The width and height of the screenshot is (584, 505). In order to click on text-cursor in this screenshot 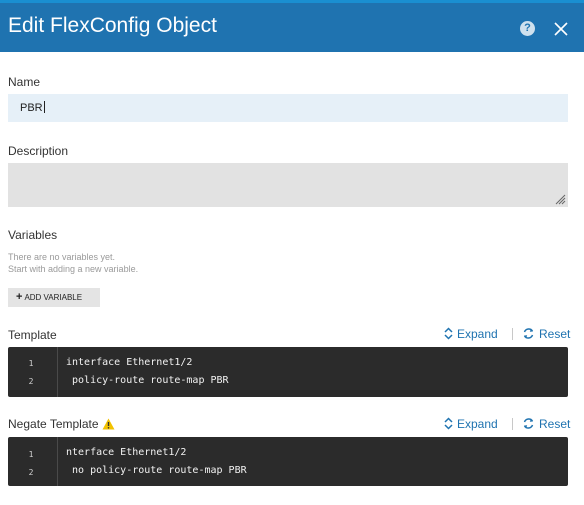, I will do `click(44, 107)`.